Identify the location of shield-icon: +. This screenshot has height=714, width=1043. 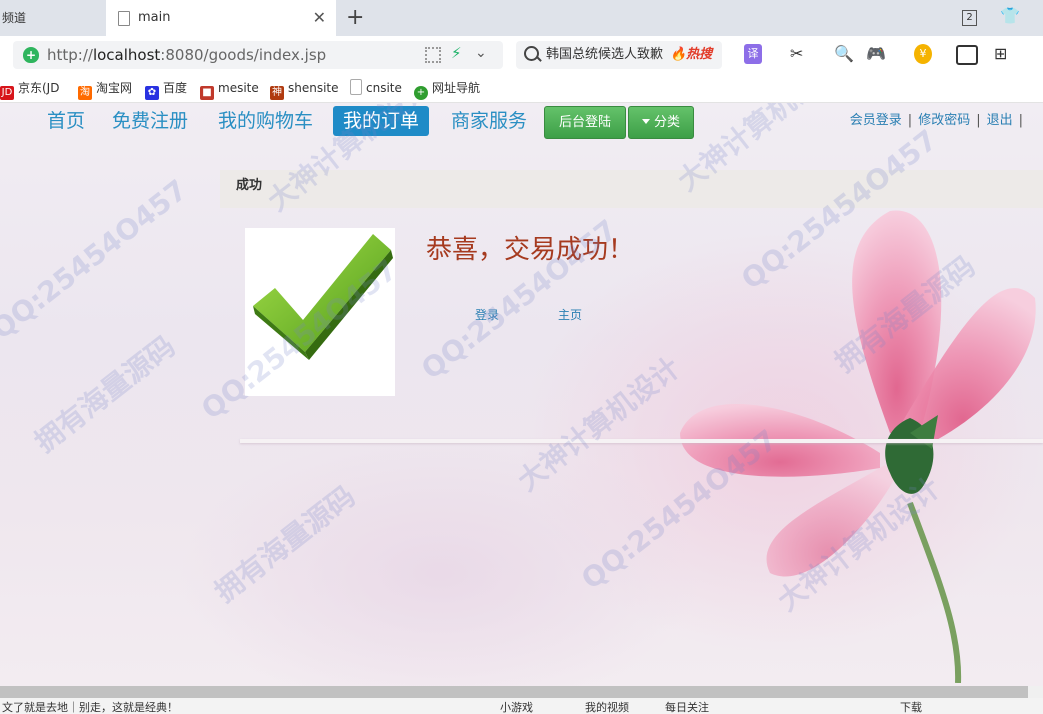
(31, 55).